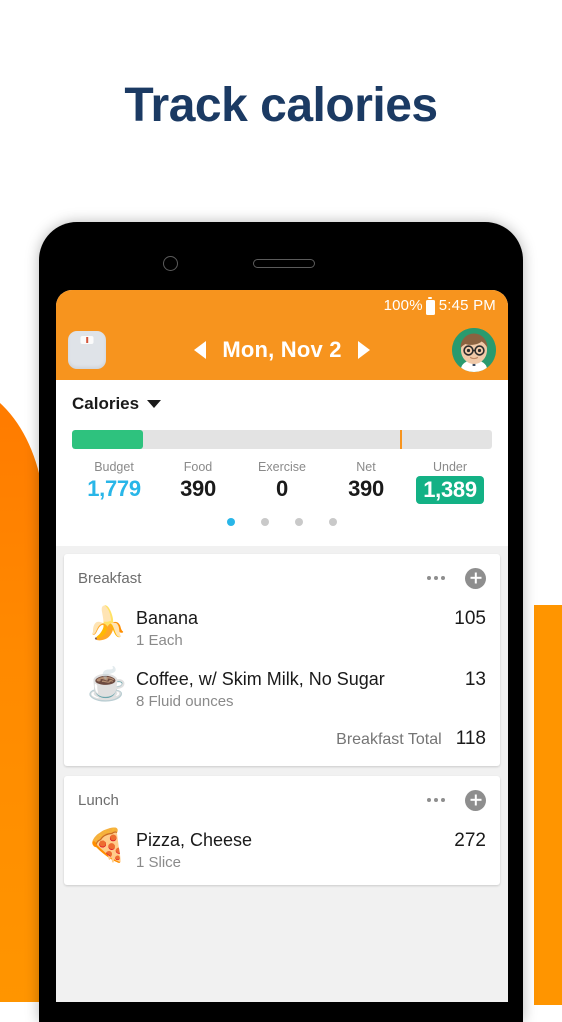  Describe the element at coordinates (110, 578) in the screenshot. I see `meal-title: Breakfast` at that location.